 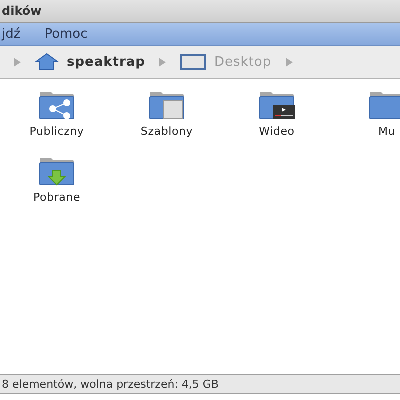 I want to click on status-text: 8 elementów, wolna przestrzeń: 4,5 GB, so click(x=110, y=384).